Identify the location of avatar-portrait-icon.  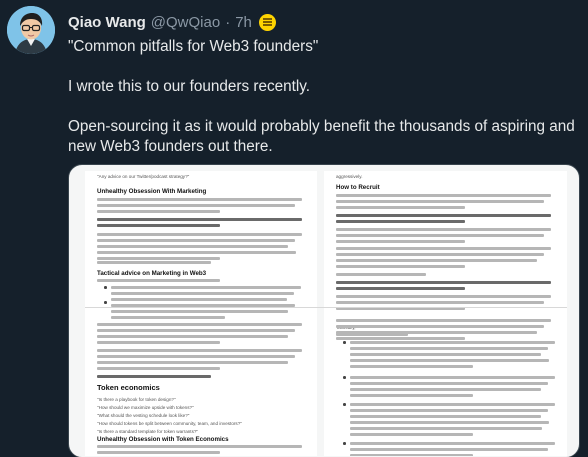
(31, 30).